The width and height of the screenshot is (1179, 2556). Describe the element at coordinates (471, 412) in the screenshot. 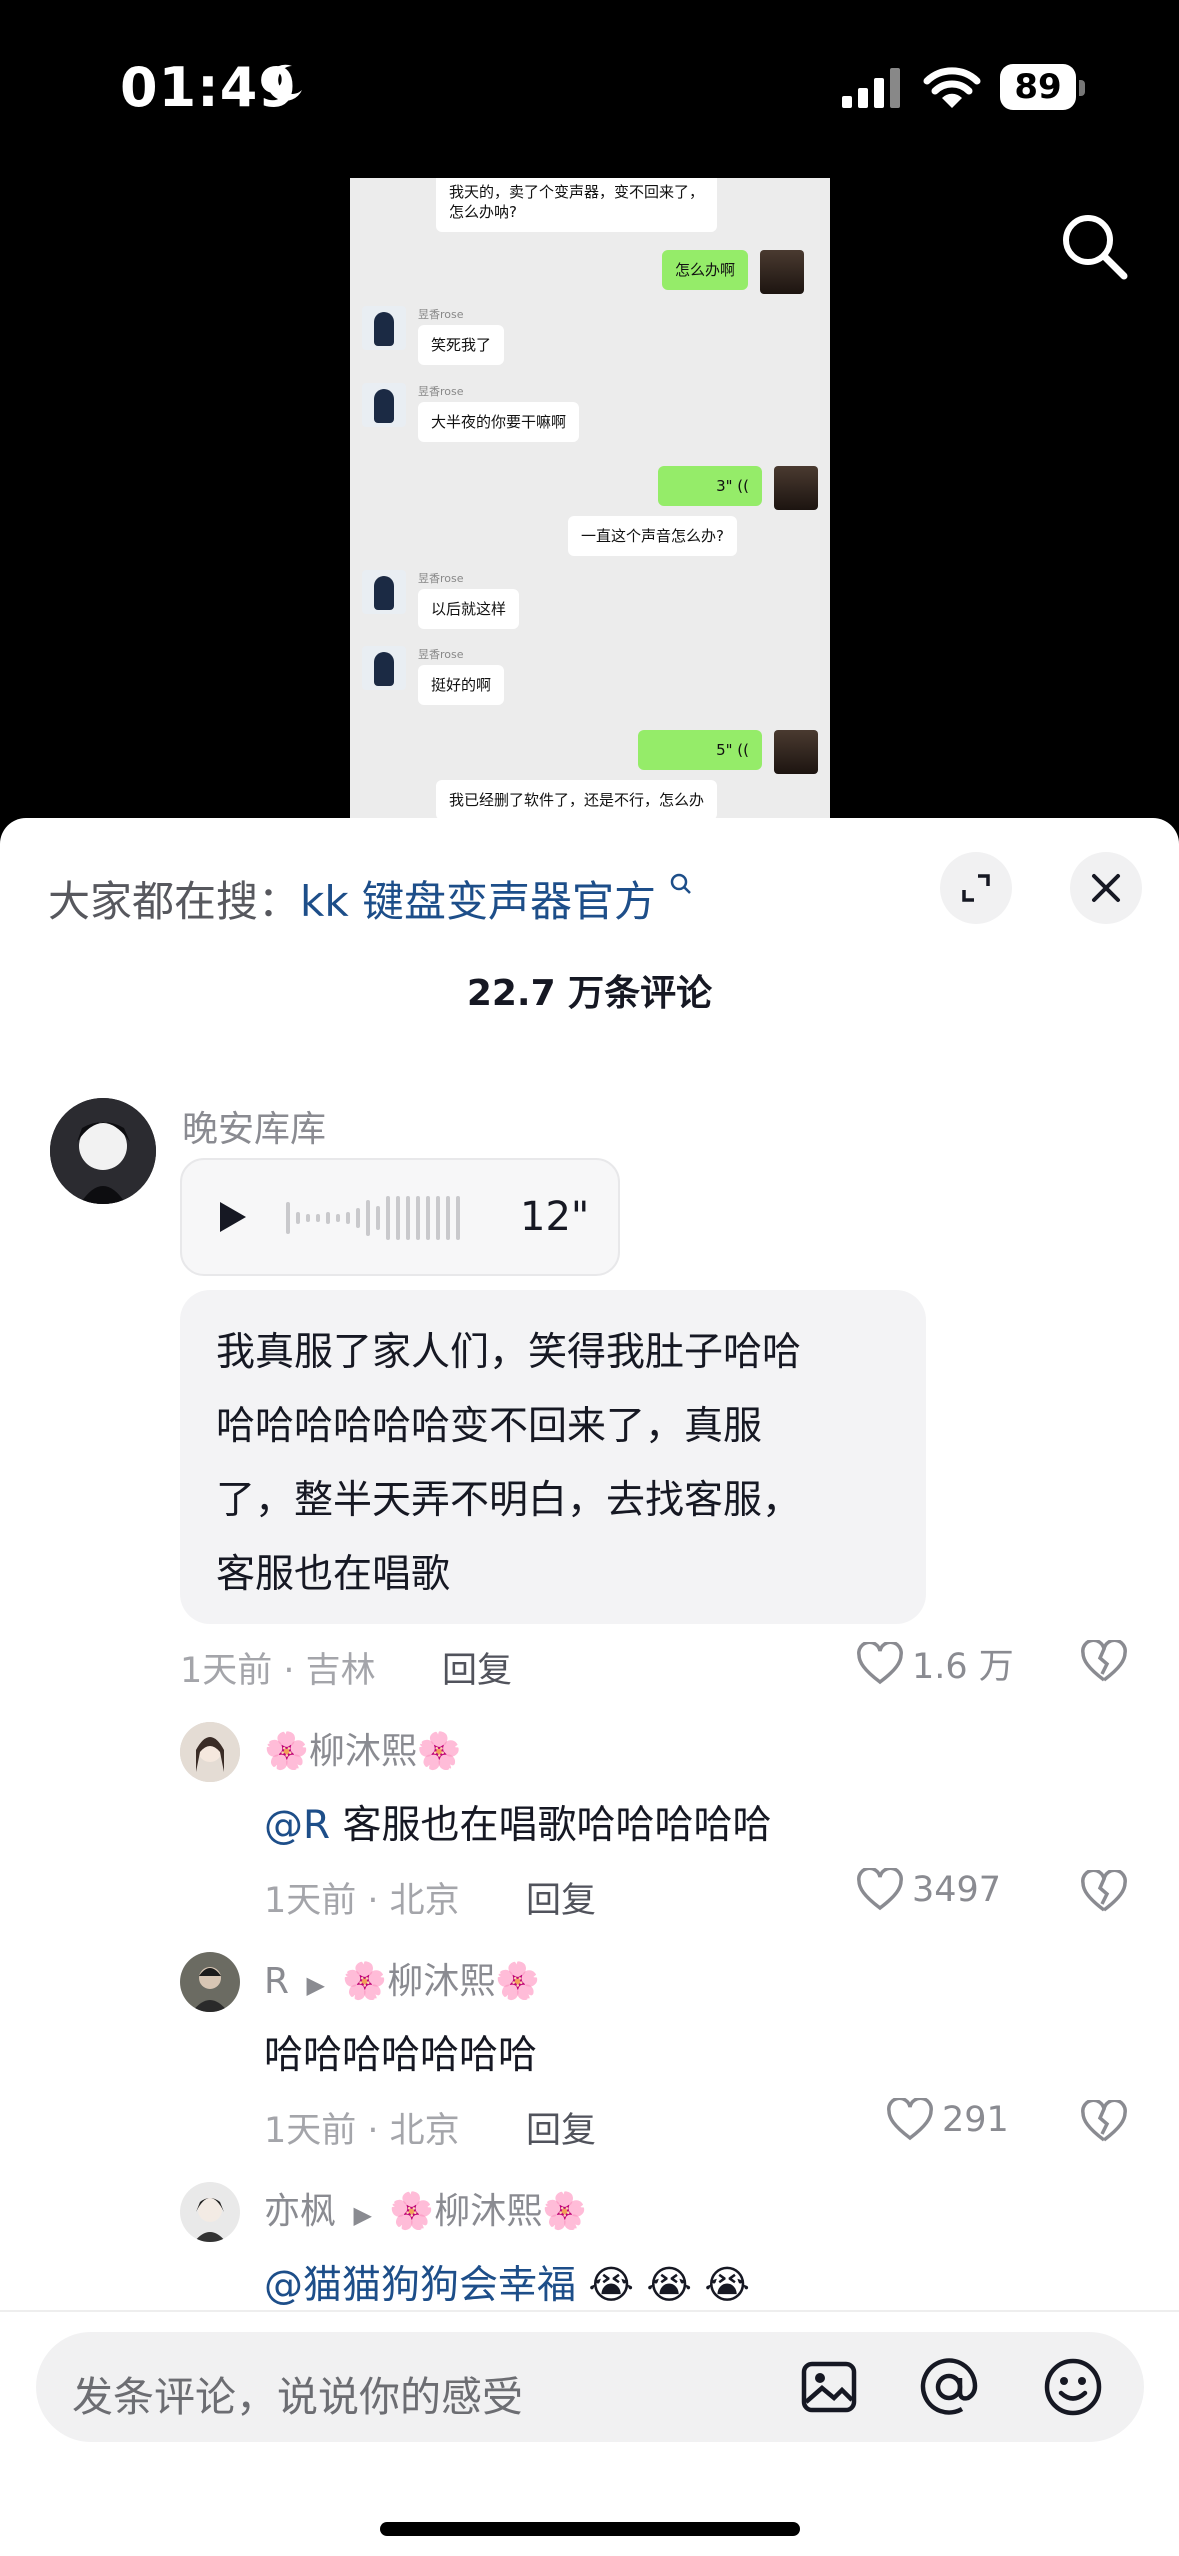

I see `chat-message: 昱香rose 大半夜的你要干嘛啊` at that location.